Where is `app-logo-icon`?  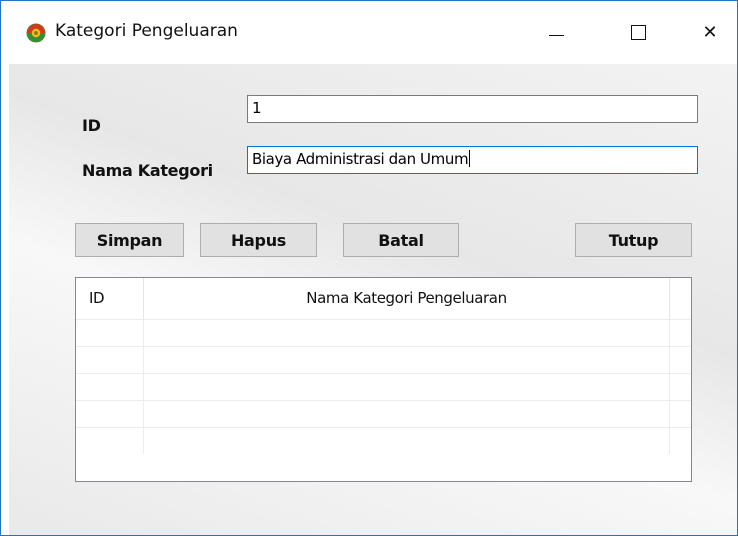 app-logo-icon is located at coordinates (36, 33).